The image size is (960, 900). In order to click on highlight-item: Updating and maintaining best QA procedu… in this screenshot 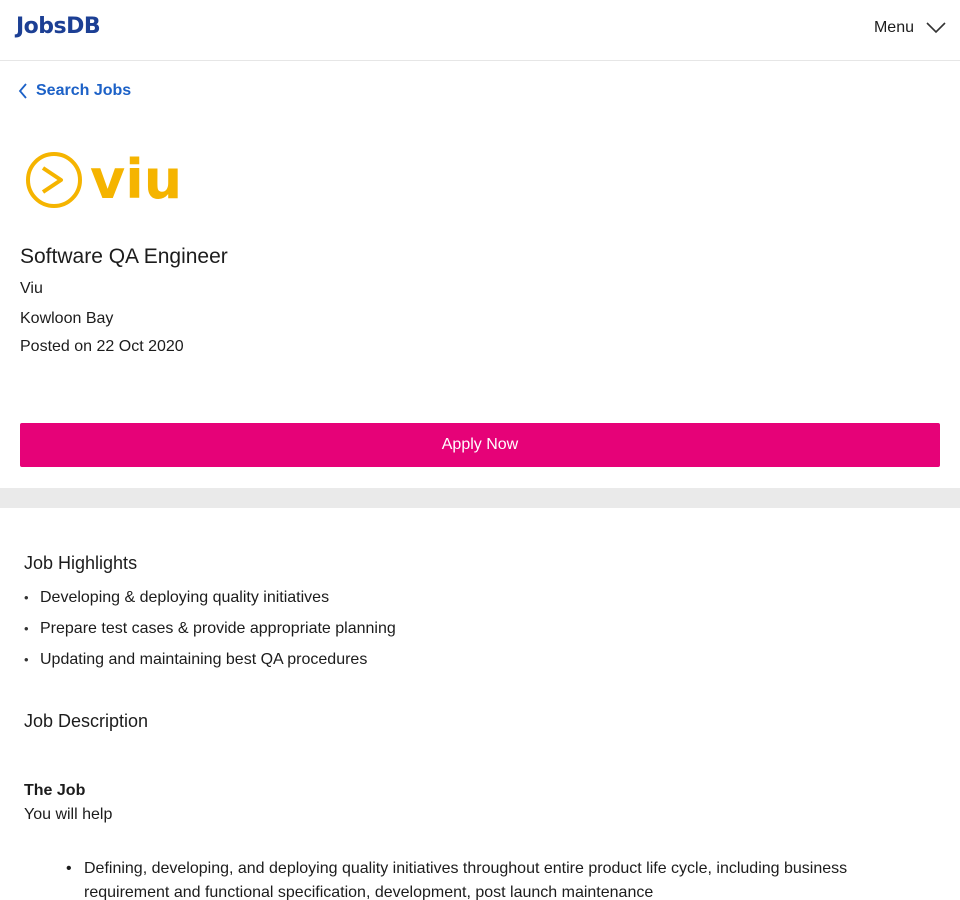, I will do `click(210, 665)`.